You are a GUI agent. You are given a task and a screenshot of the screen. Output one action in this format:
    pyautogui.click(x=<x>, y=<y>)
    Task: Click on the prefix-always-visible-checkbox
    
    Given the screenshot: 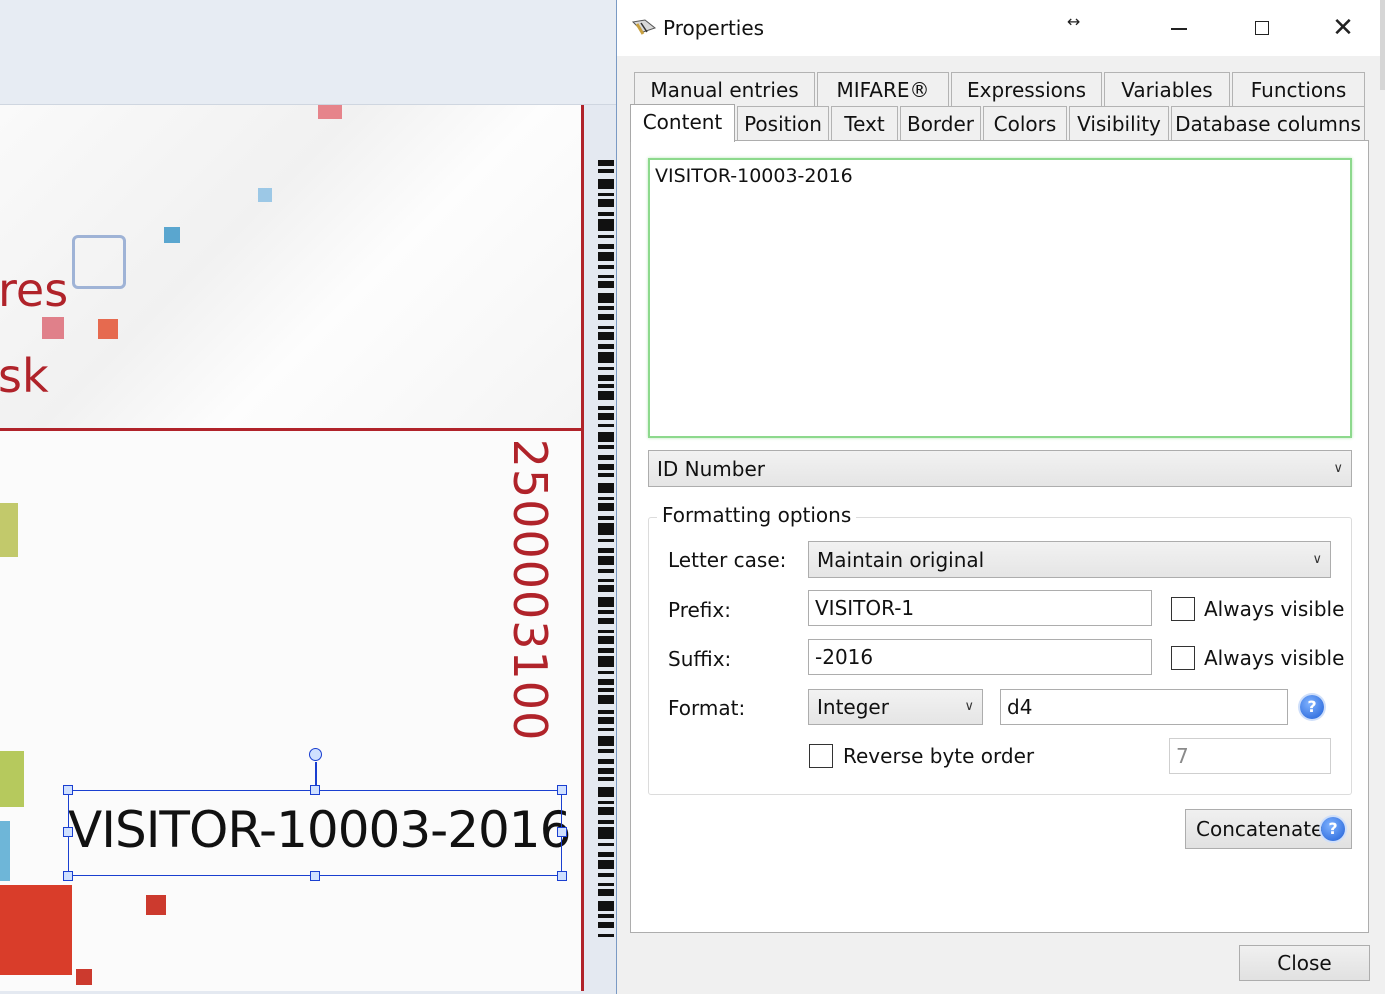 What is the action you would take?
    pyautogui.click(x=1183, y=609)
    